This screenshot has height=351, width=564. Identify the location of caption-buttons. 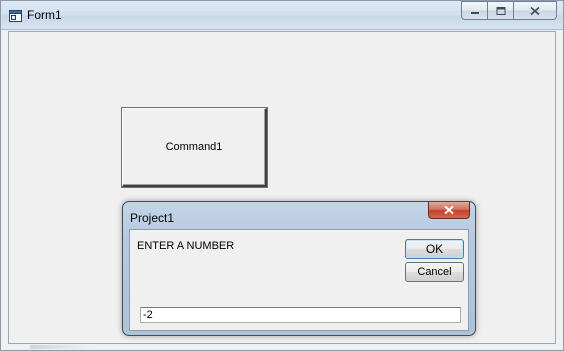
(509, 11).